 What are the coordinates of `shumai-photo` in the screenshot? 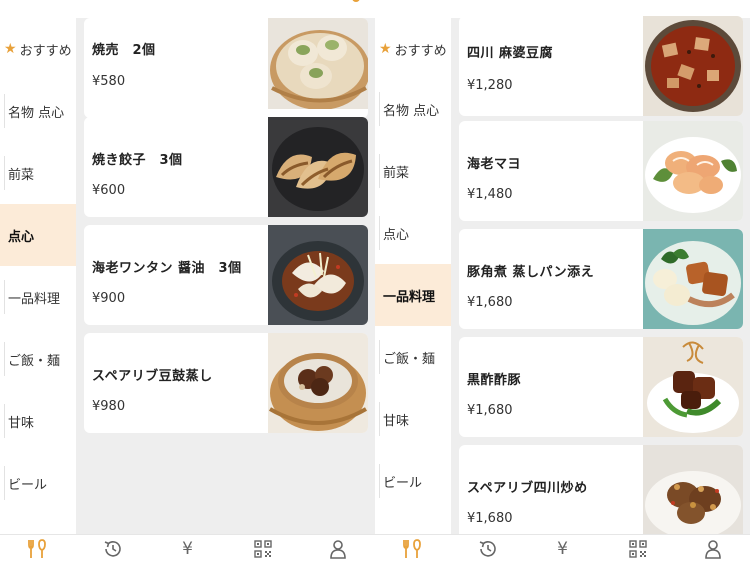 It's located at (318, 63).